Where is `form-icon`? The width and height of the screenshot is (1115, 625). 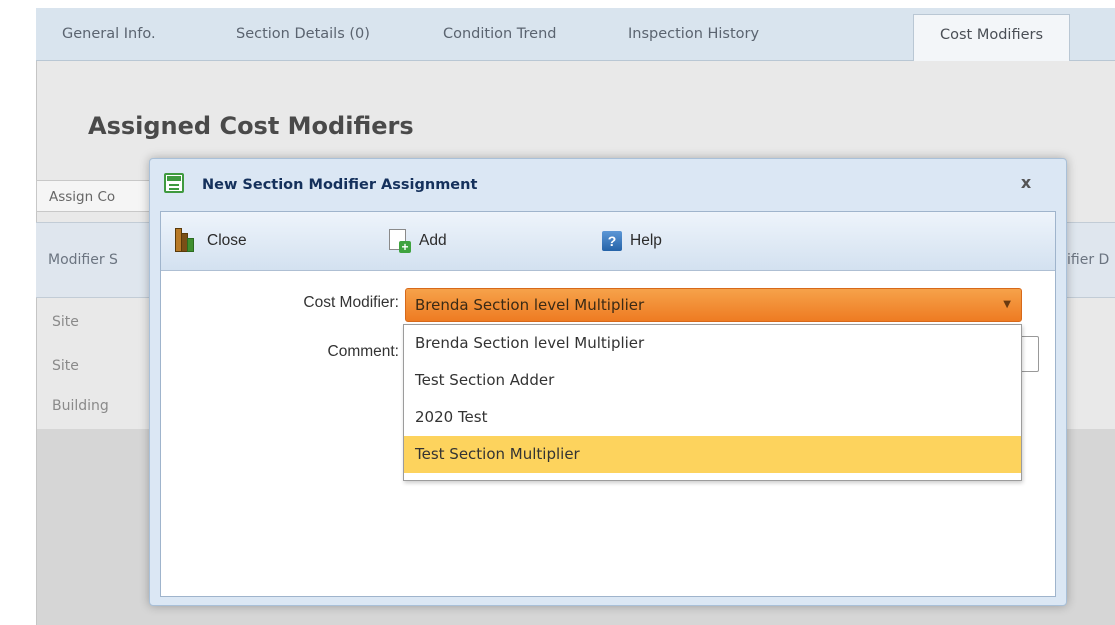
form-icon is located at coordinates (174, 183).